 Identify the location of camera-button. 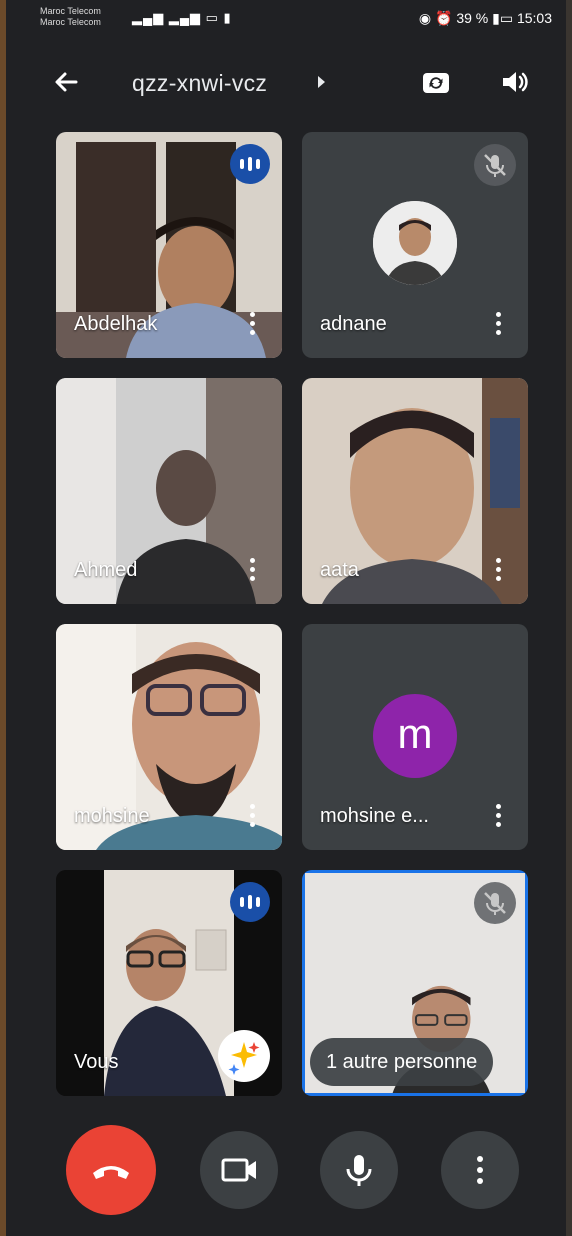
(239, 1170).